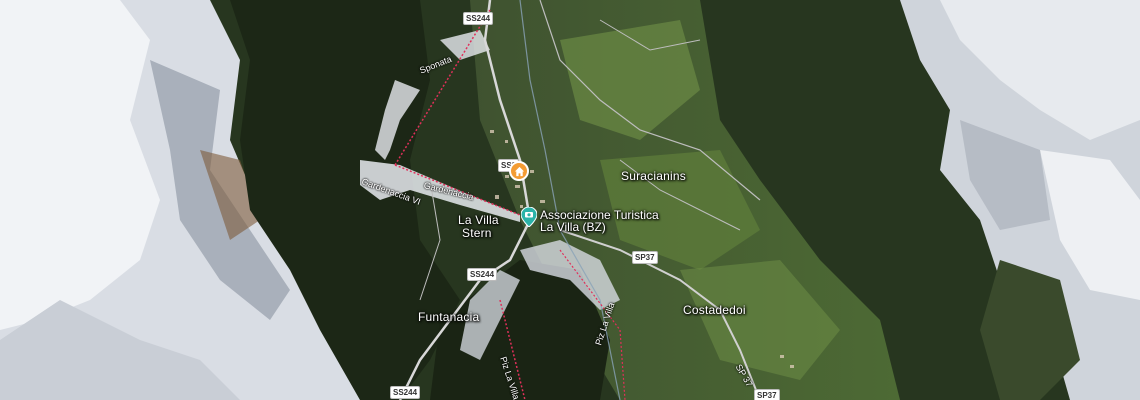 This screenshot has height=400, width=1140. Describe the element at coordinates (573, 227) in the screenshot. I see `tourism-office-label-line2: La Villa (BZ)` at that location.